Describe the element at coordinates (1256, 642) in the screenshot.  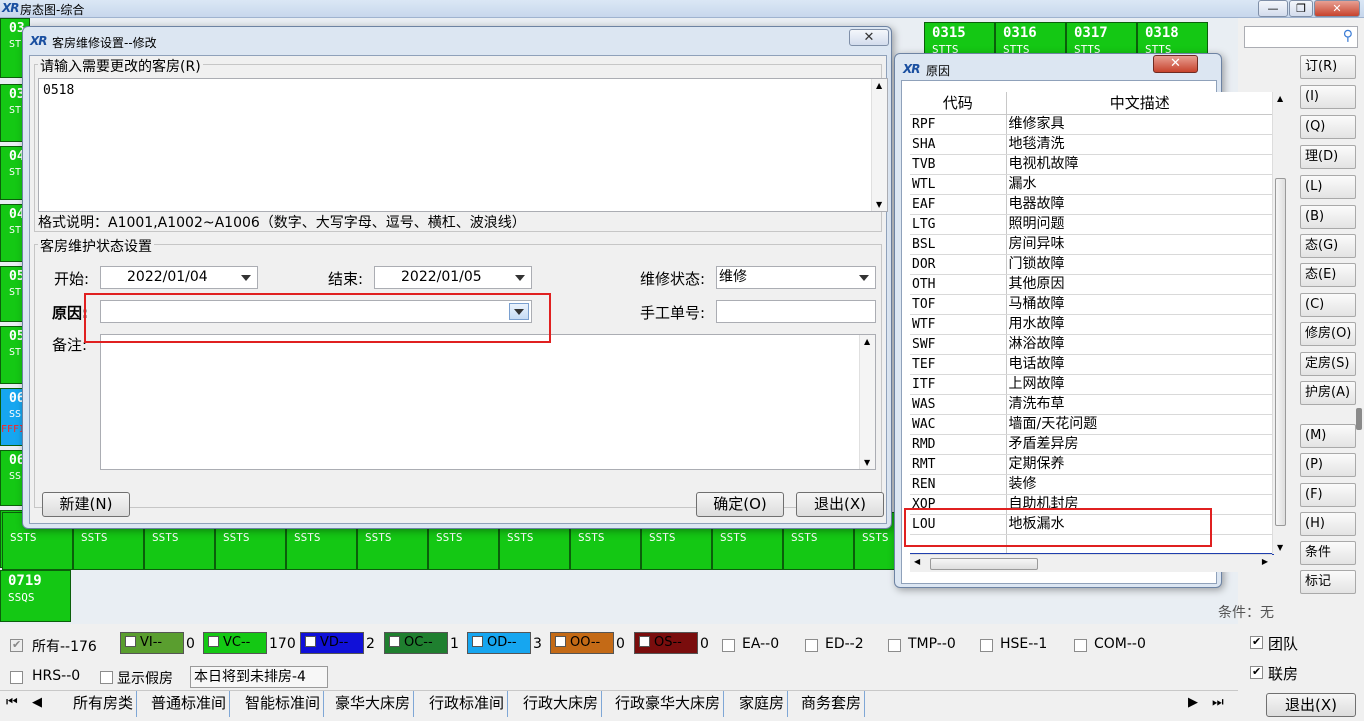
I see `team-checkbox: ✔` at that location.